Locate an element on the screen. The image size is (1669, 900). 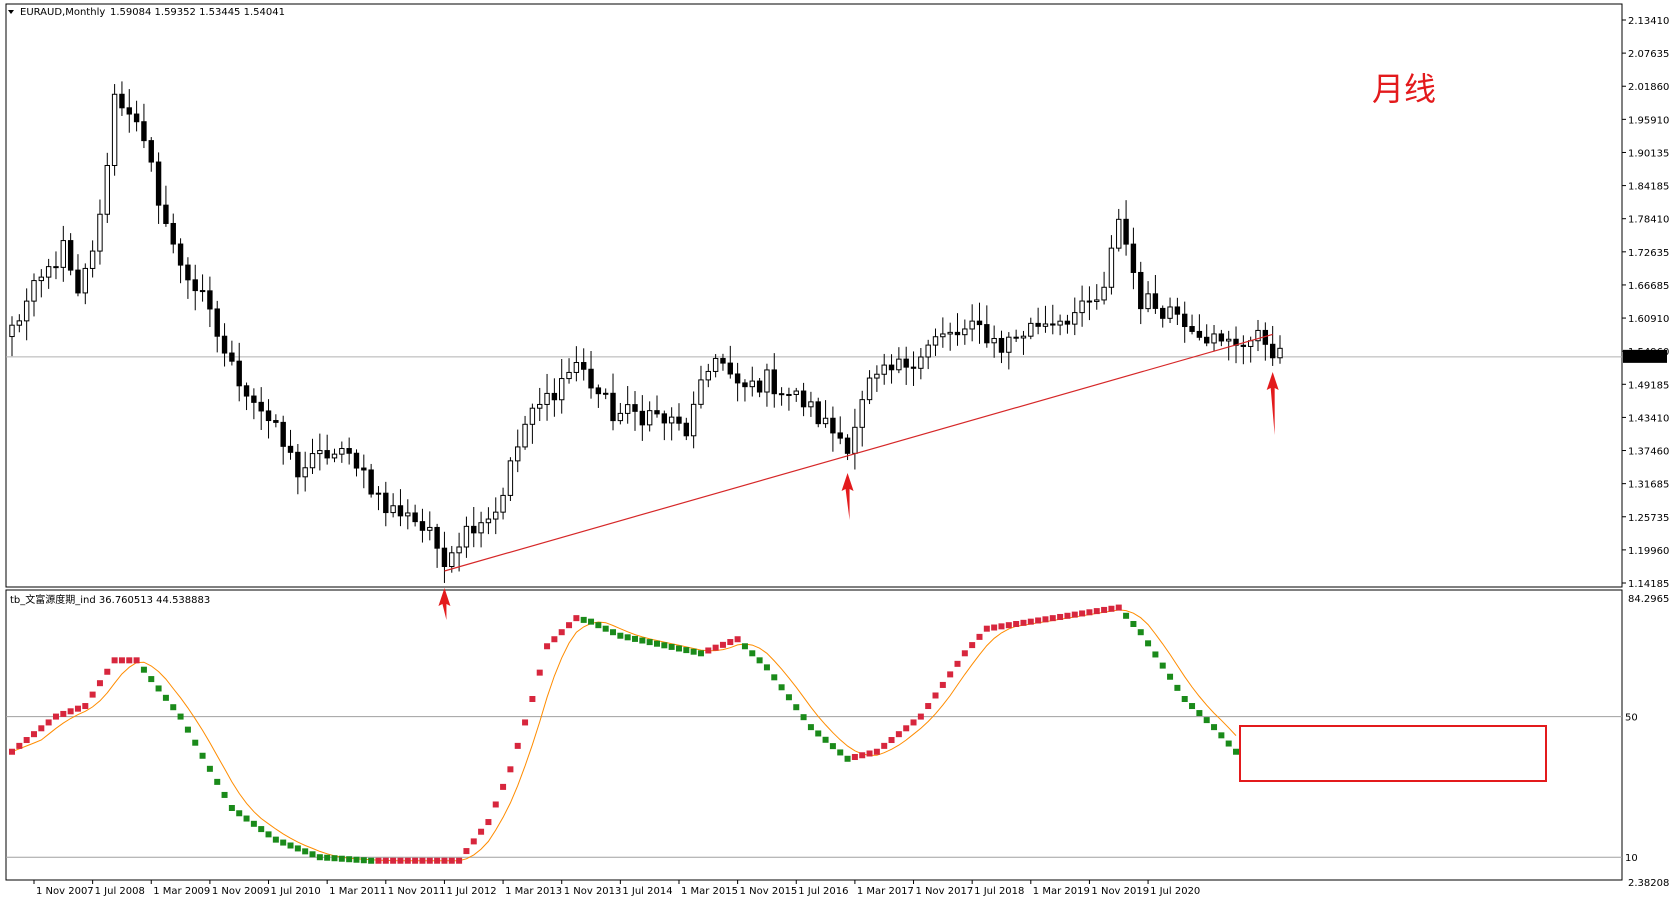
y-tick-label: 1.19960 is located at coordinates (1648, 551).